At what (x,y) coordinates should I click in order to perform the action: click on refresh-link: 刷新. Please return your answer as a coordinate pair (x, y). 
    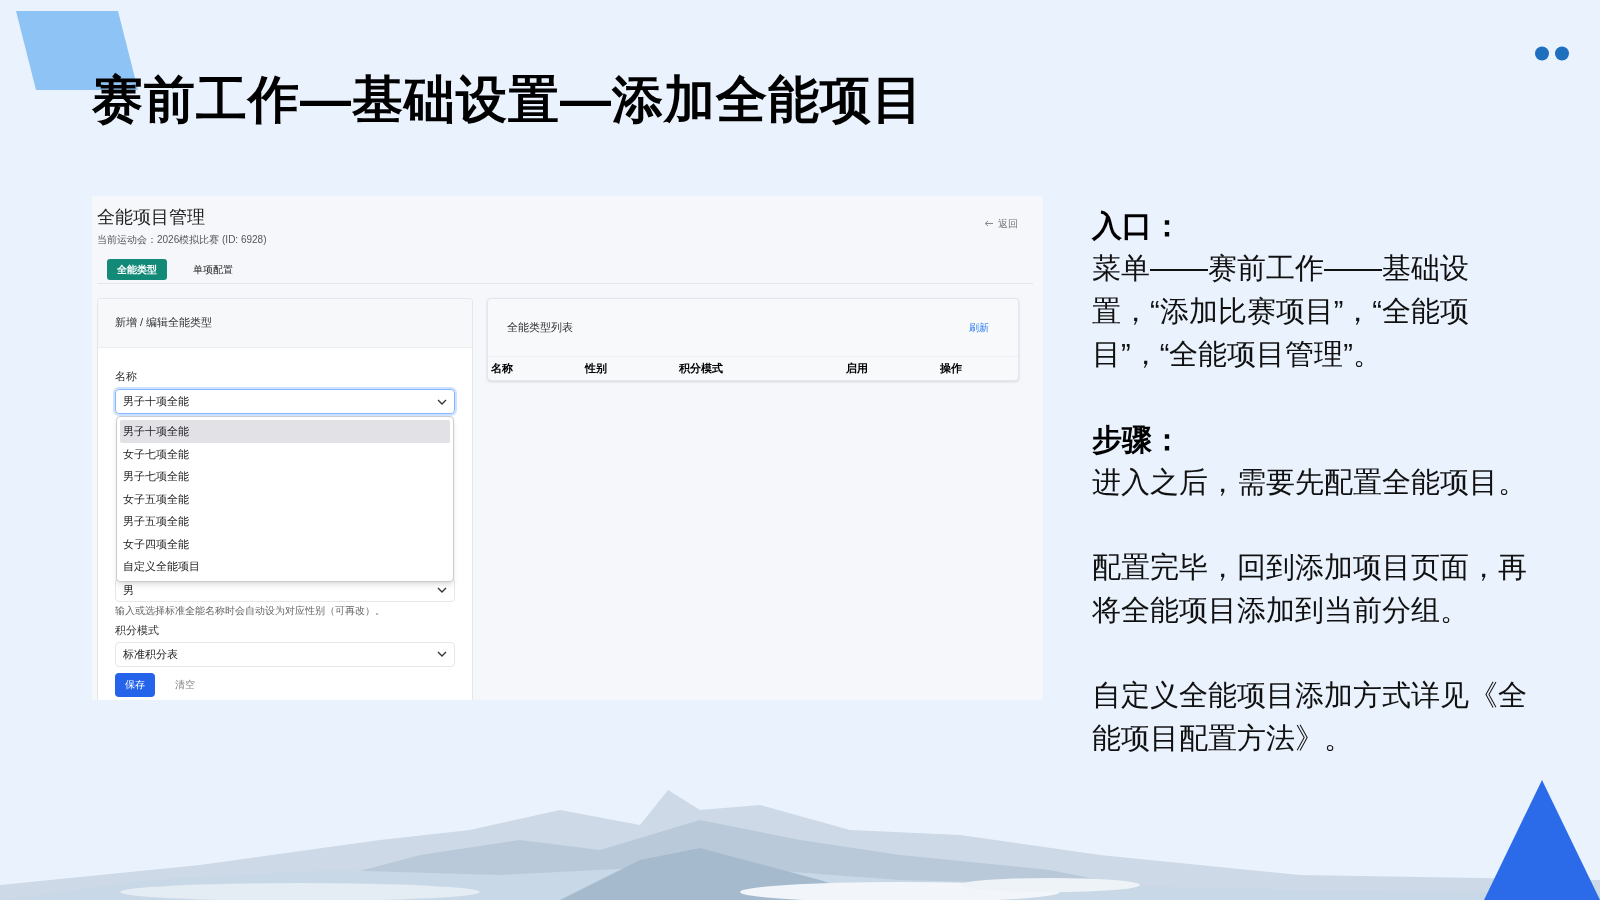
    Looking at the image, I should click on (979, 327).